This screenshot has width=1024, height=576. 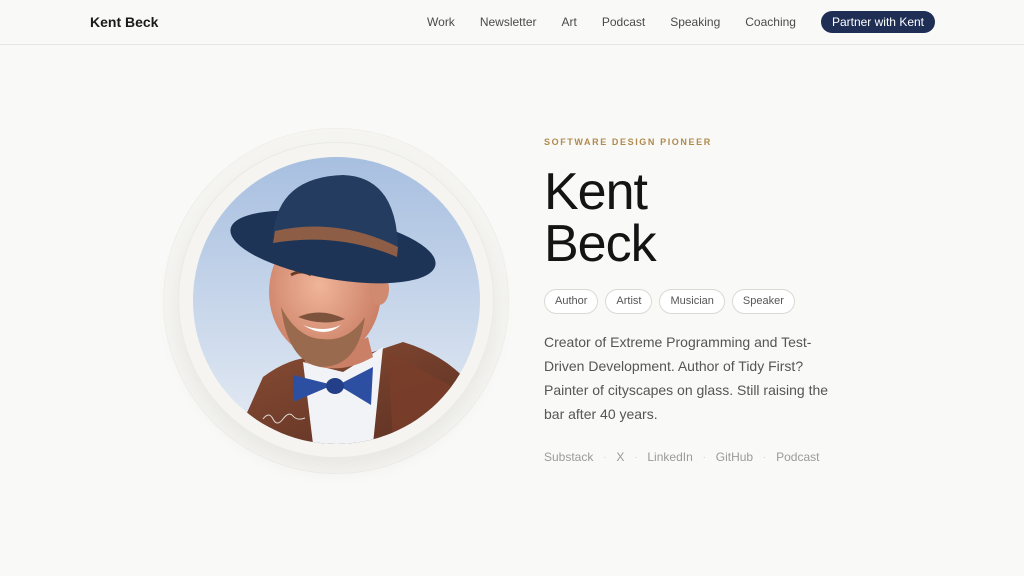 I want to click on role-tags: Author Artist Musician Speaker, so click(x=673, y=301).